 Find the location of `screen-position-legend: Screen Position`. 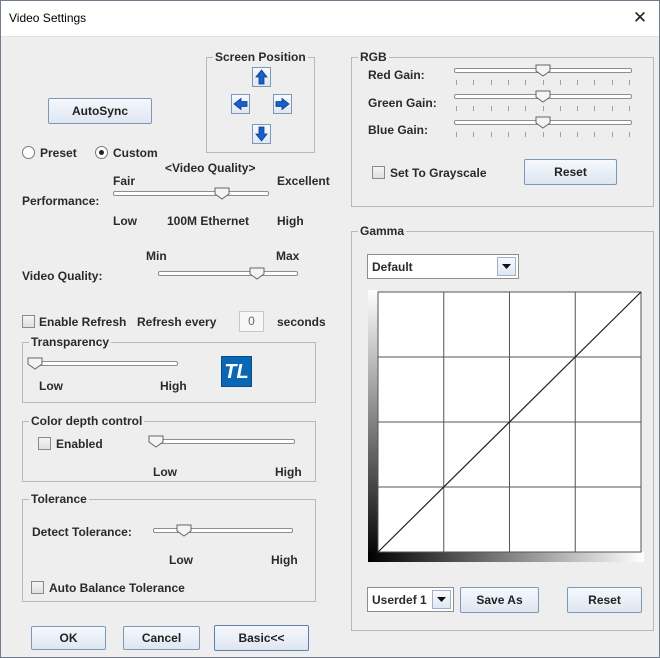

screen-position-legend: Screen Position is located at coordinates (260, 57).